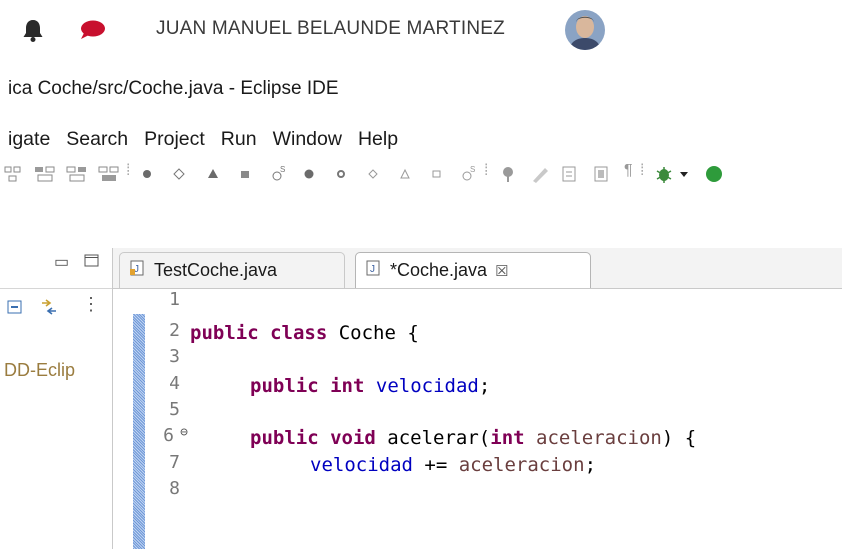 The width and height of the screenshot is (842, 549). Describe the element at coordinates (469, 176) in the screenshot. I see `static-field-icon: S` at that location.